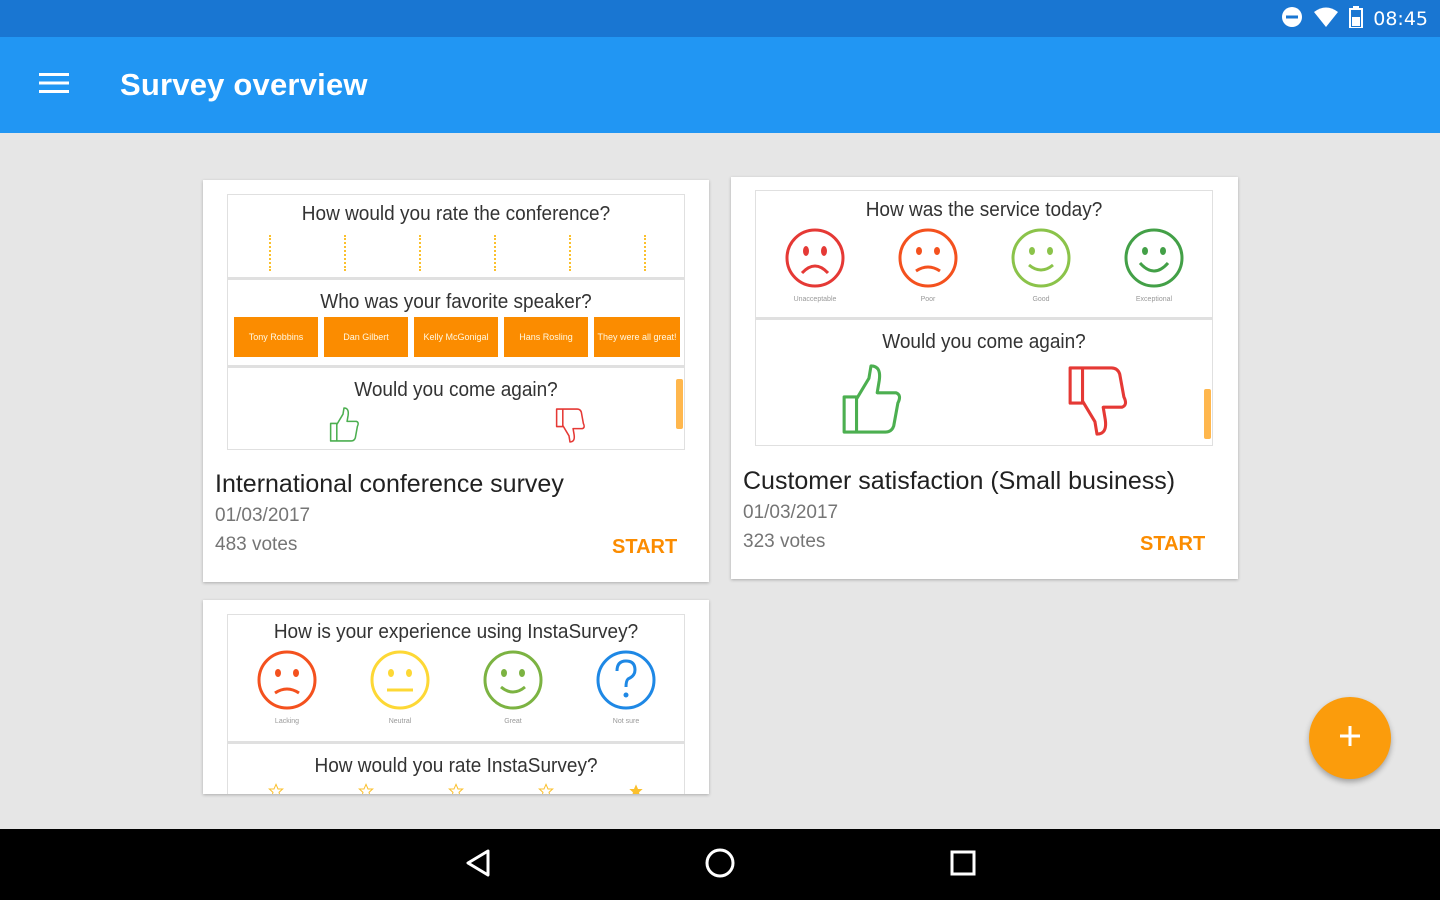 This screenshot has height=900, width=1440. What do you see at coordinates (720, 18) in the screenshot?
I see `status-bar: 08:45` at bounding box center [720, 18].